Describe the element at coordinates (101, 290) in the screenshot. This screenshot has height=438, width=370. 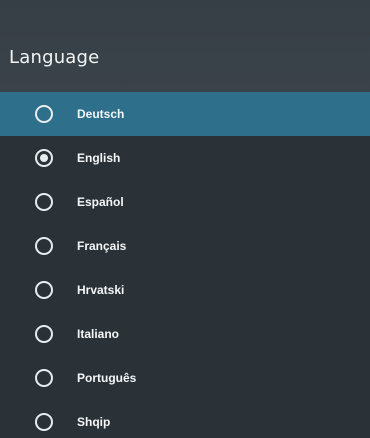
I see `language-option-label: Hrvatski` at that location.